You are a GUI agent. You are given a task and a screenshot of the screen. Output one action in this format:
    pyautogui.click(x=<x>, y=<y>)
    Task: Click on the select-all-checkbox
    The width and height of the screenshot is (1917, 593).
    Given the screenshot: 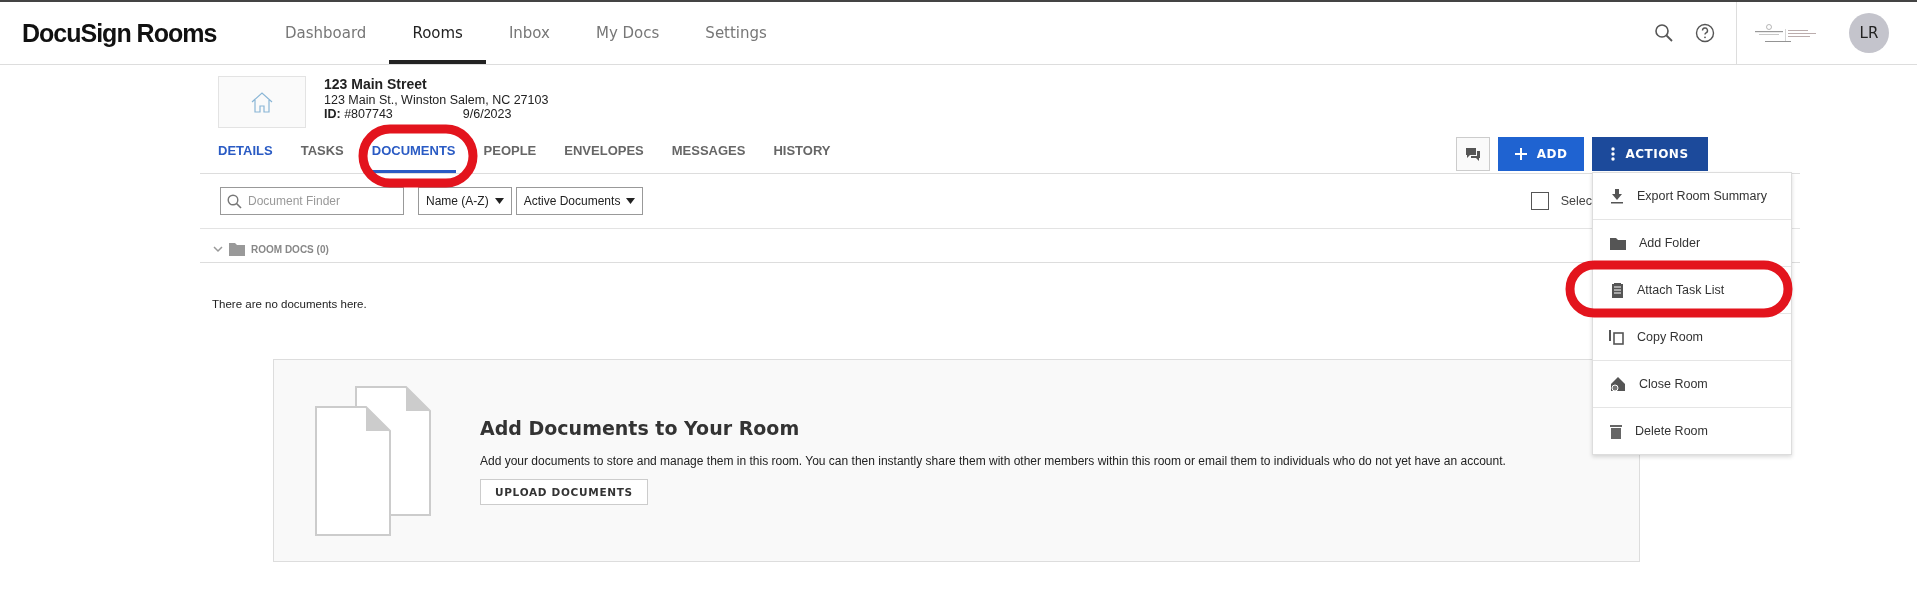 What is the action you would take?
    pyautogui.click(x=1539, y=201)
    